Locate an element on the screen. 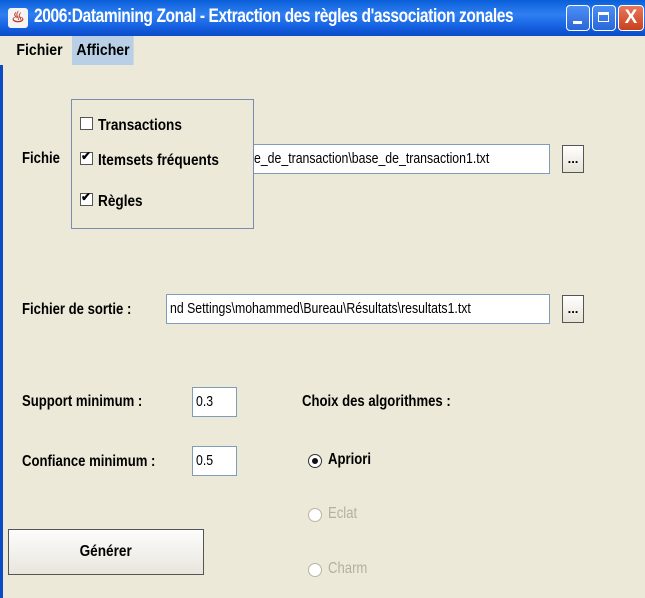 This screenshot has height=598, width=645. menu-afficher: Afficher is located at coordinates (103, 50).